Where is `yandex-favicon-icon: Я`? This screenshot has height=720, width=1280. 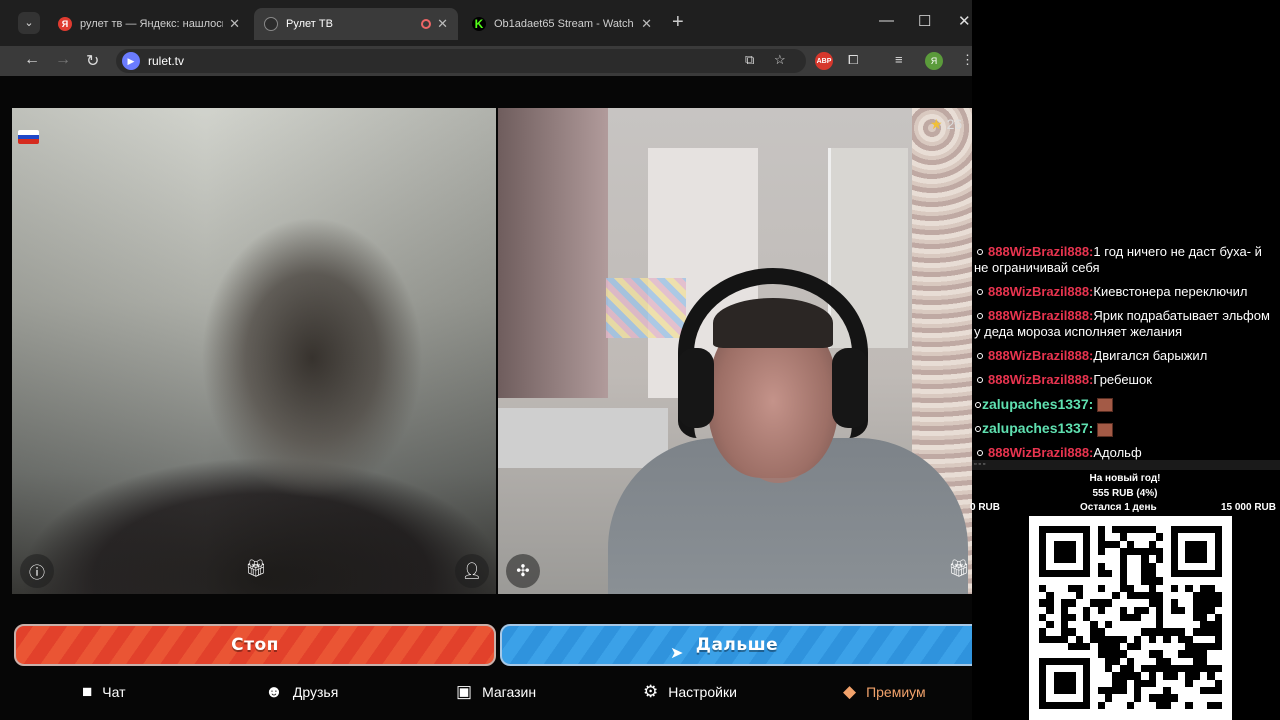 yandex-favicon-icon: Я is located at coordinates (65, 24).